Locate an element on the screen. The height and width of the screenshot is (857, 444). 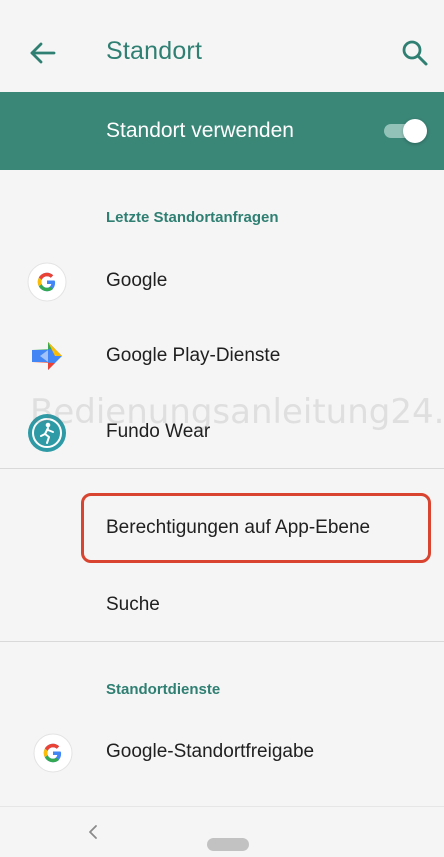
toggle-thumb is located at coordinates (415, 131).